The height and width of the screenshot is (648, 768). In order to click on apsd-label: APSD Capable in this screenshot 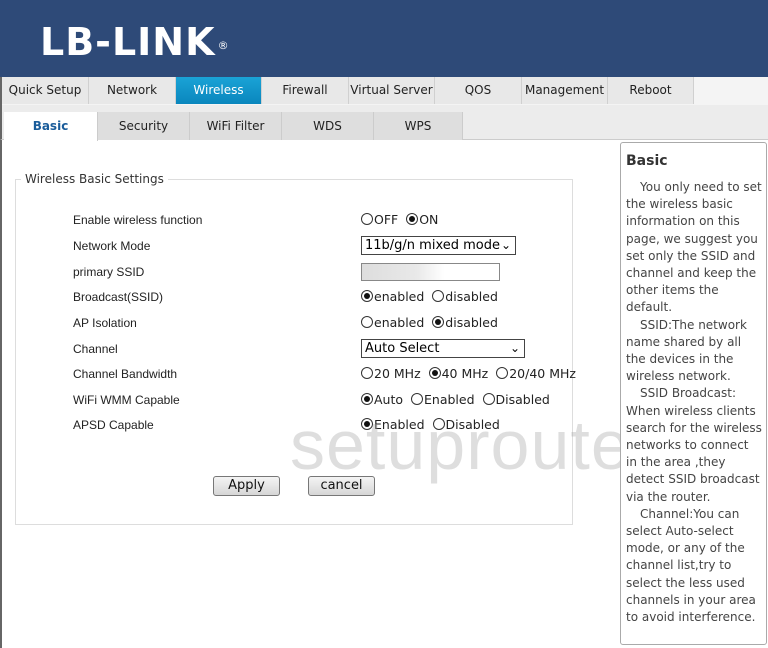, I will do `click(113, 425)`.